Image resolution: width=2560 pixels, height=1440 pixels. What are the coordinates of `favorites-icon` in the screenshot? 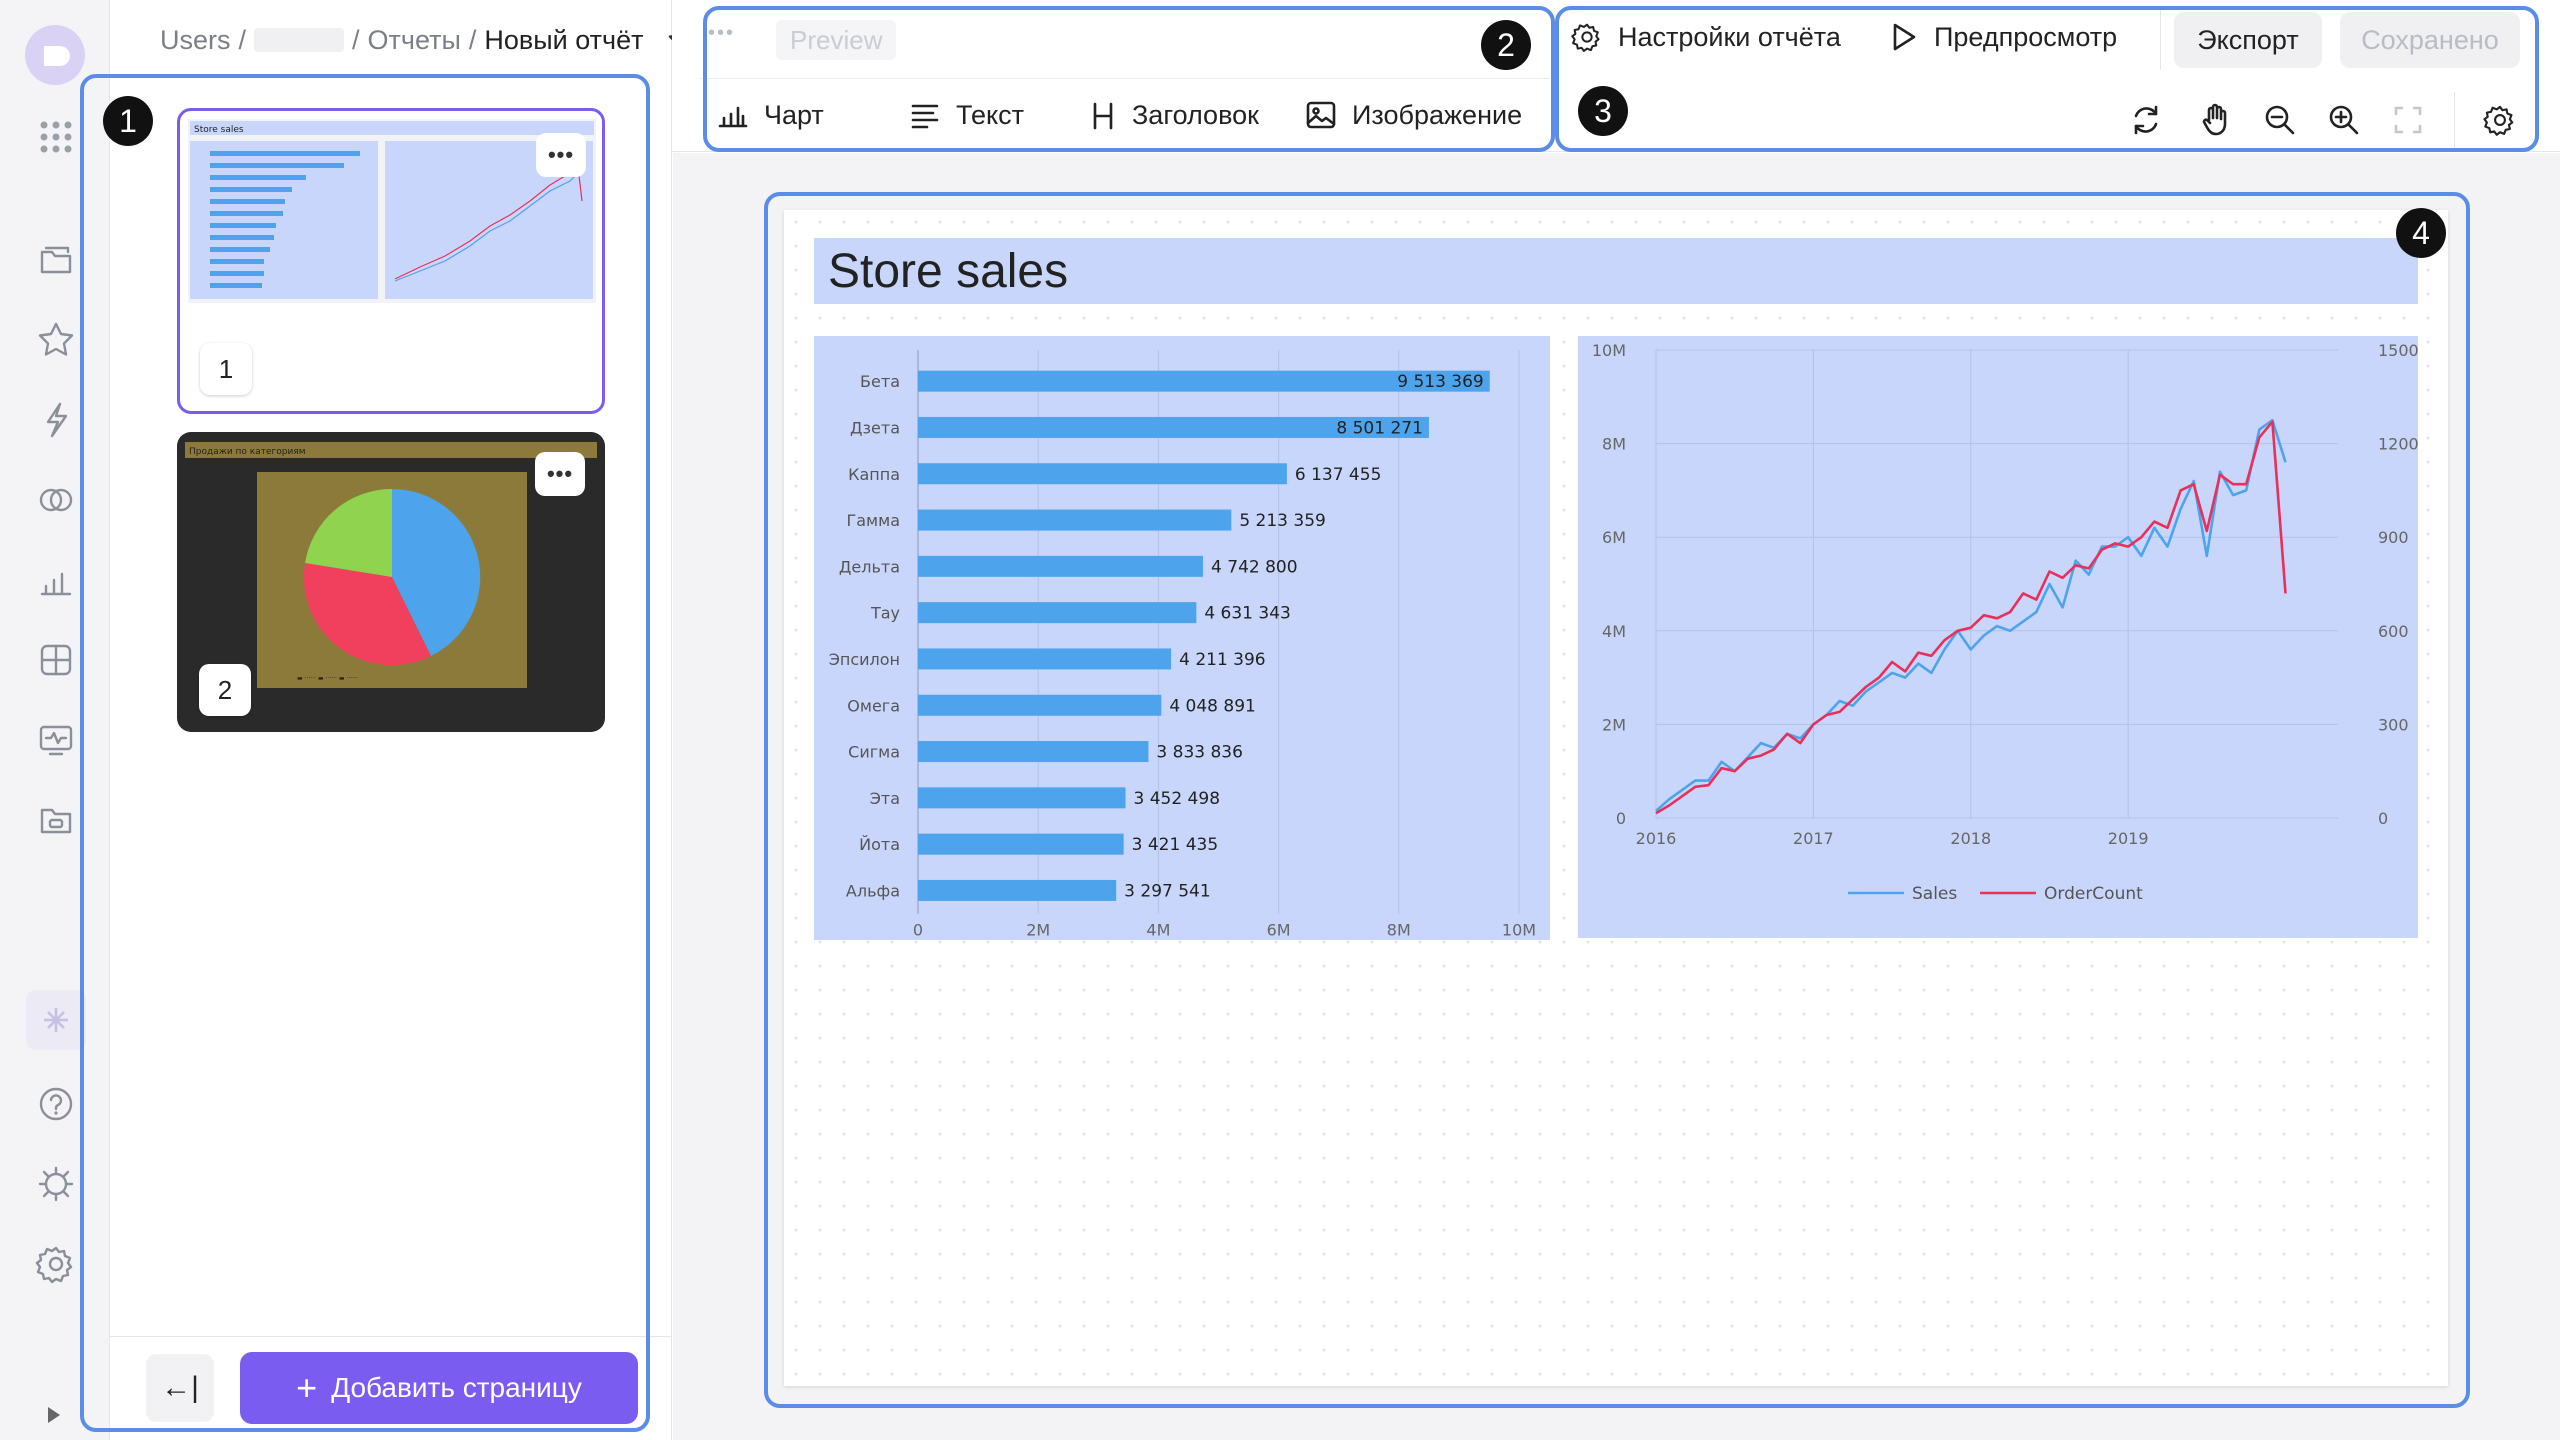 It's located at (56, 340).